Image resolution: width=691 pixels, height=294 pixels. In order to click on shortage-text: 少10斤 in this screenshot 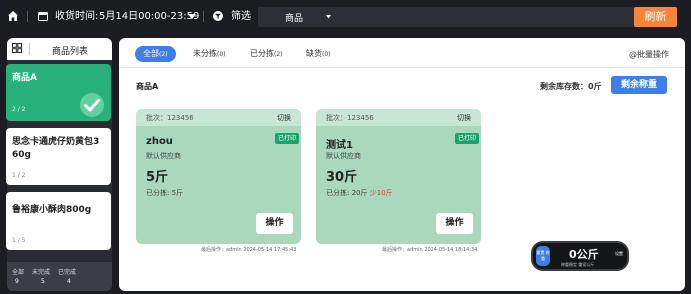, I will do `click(381, 193)`.